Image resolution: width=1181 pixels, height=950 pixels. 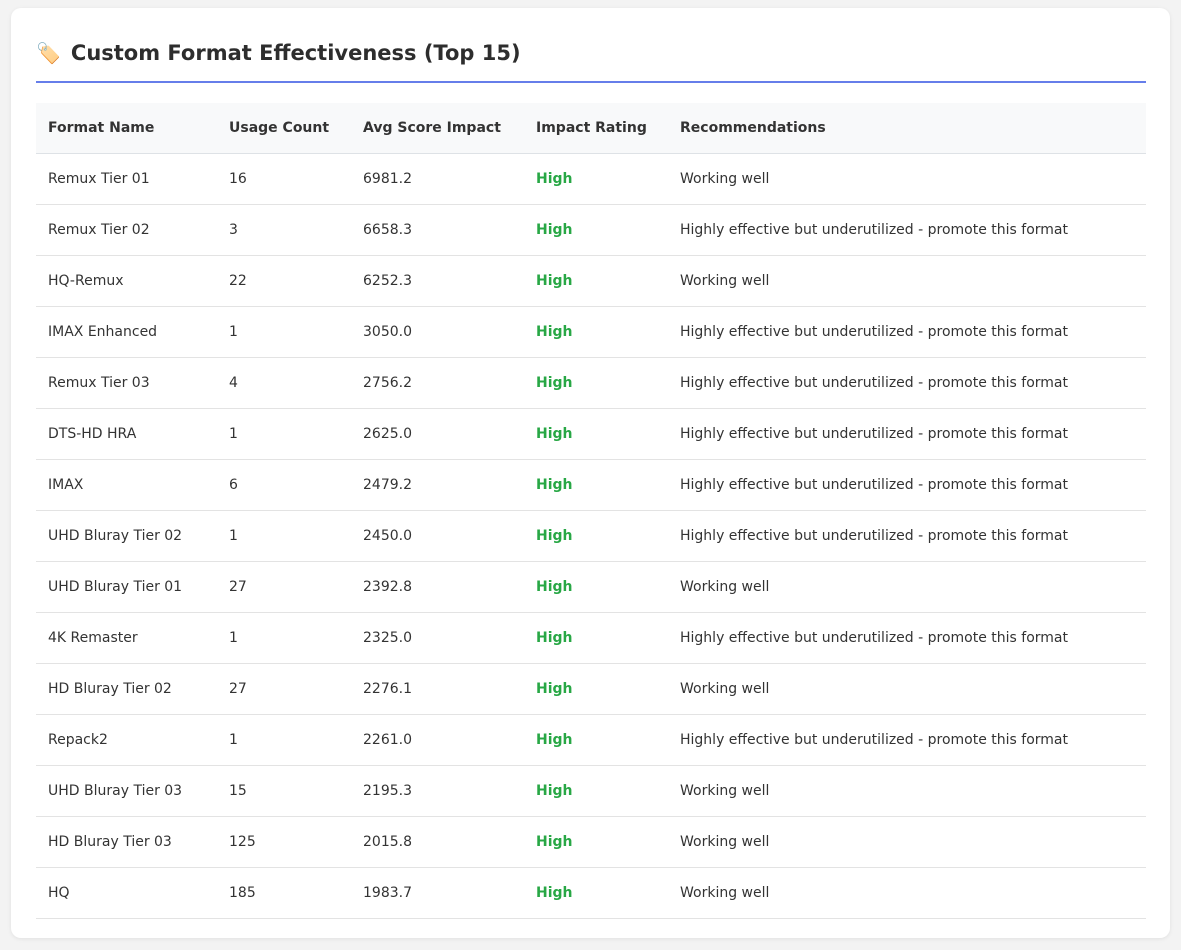 What do you see at coordinates (437, 434) in the screenshot?
I see `cell-avg-score-impact: 2625.0` at bounding box center [437, 434].